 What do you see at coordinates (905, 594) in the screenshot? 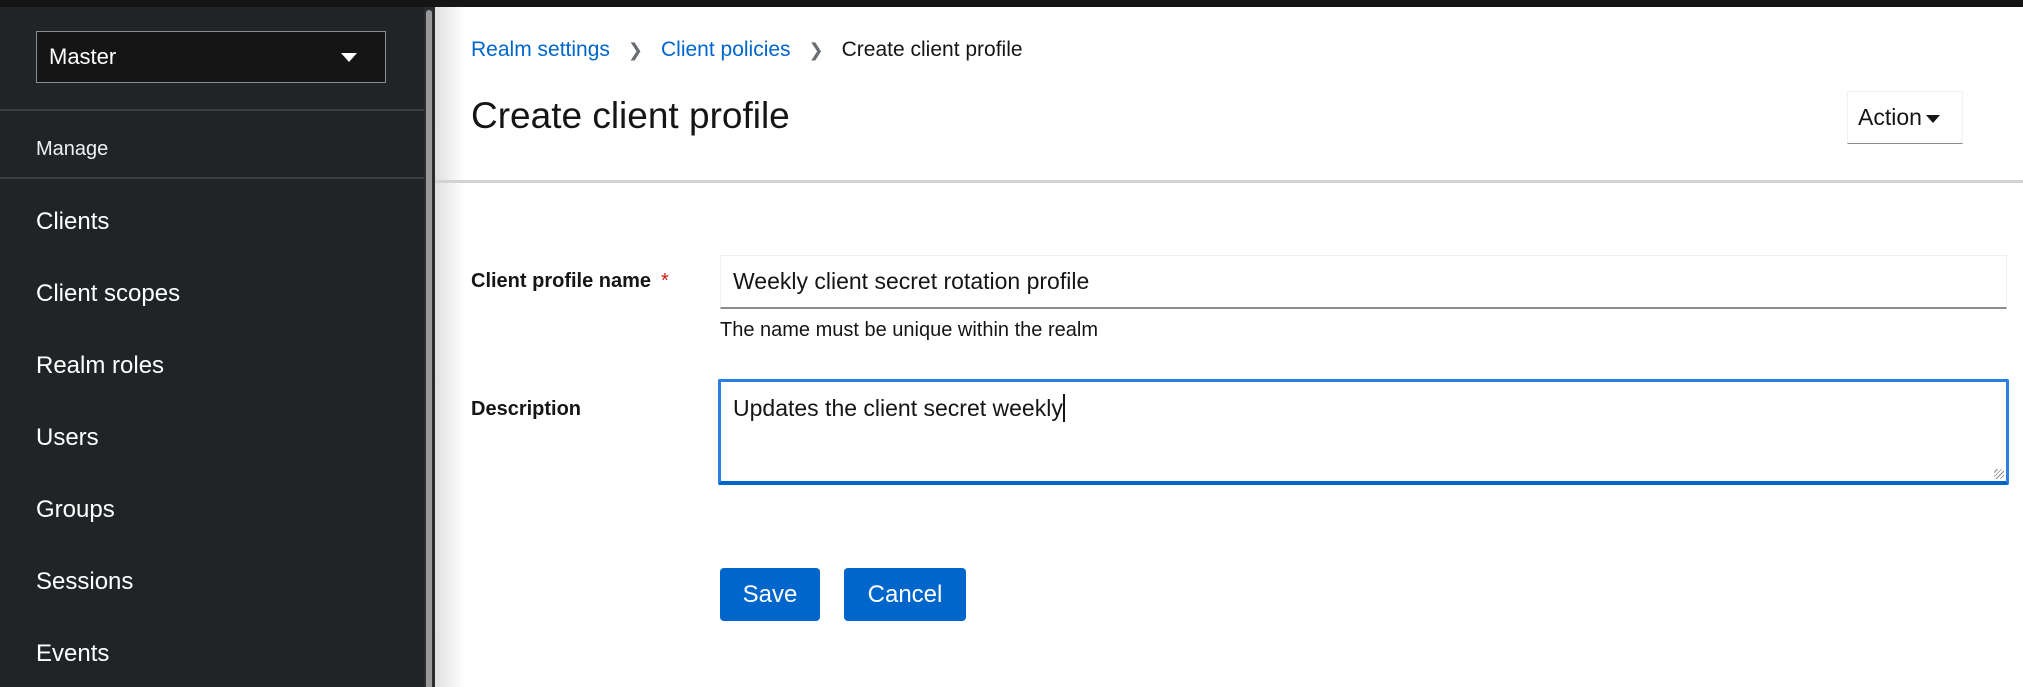
I see `cancel-button: Cancel` at bounding box center [905, 594].